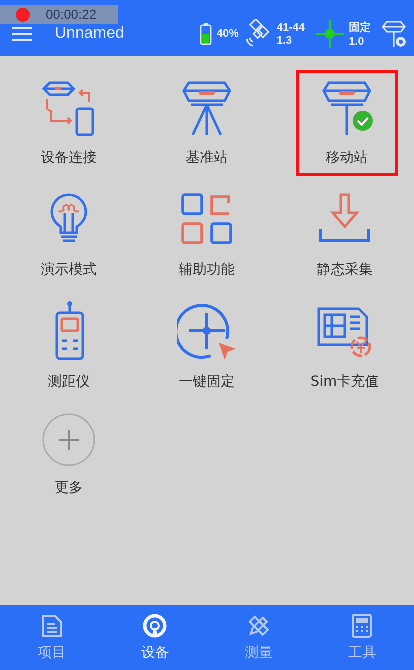 Image resolution: width=414 pixels, height=670 pixels. What do you see at coordinates (357, 42) in the screenshot?
I see `age-value: 1.0` at bounding box center [357, 42].